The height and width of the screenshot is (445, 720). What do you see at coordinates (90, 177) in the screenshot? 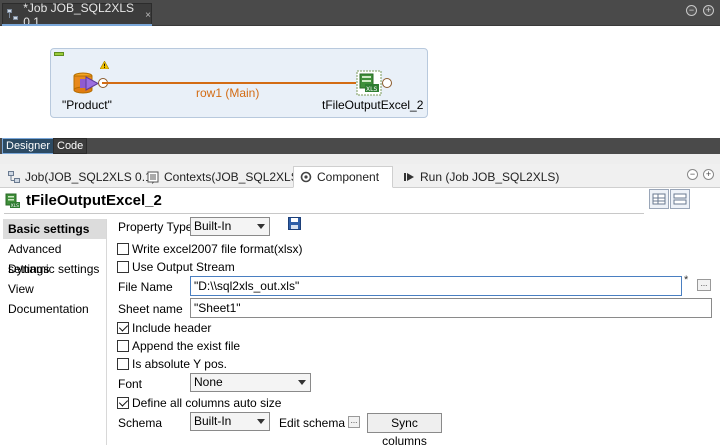
I see `tab-job-label: Job(JOB_SQL2XLS 0.1)` at bounding box center [90, 177].